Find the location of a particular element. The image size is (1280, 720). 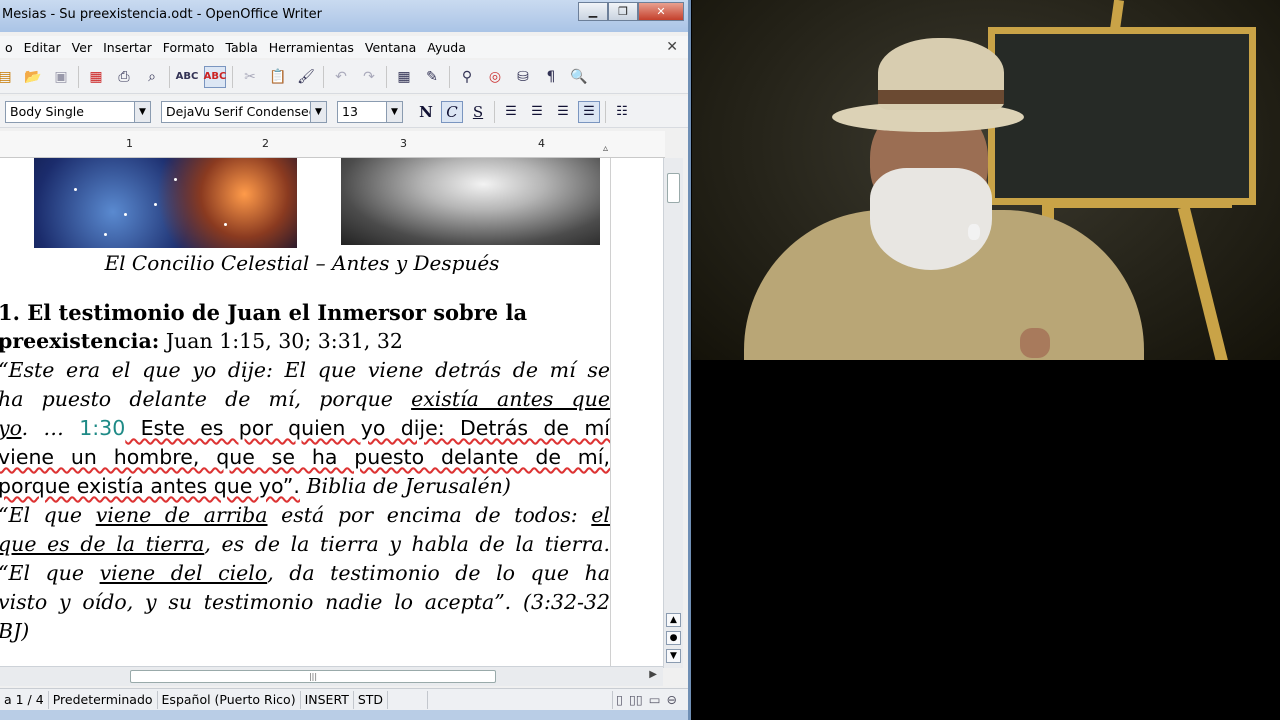

zoom-icon: 🔍 is located at coordinates (579, 77).